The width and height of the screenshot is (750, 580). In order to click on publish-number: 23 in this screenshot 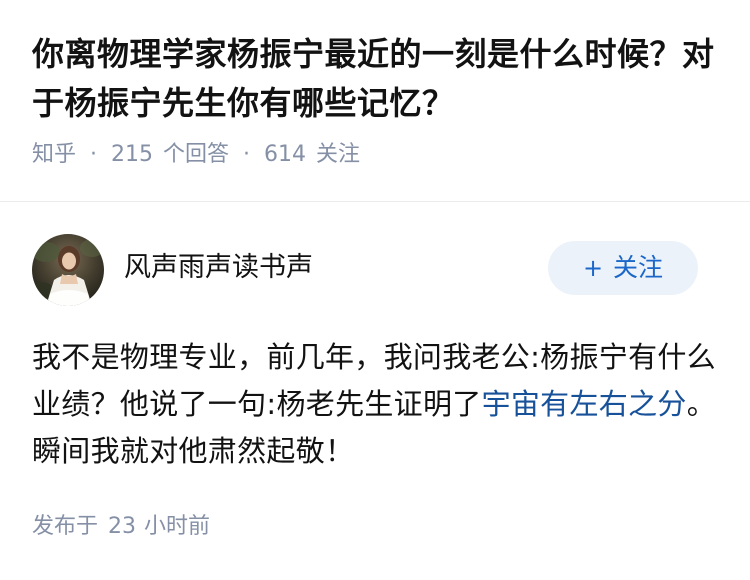, I will do `click(122, 526)`.